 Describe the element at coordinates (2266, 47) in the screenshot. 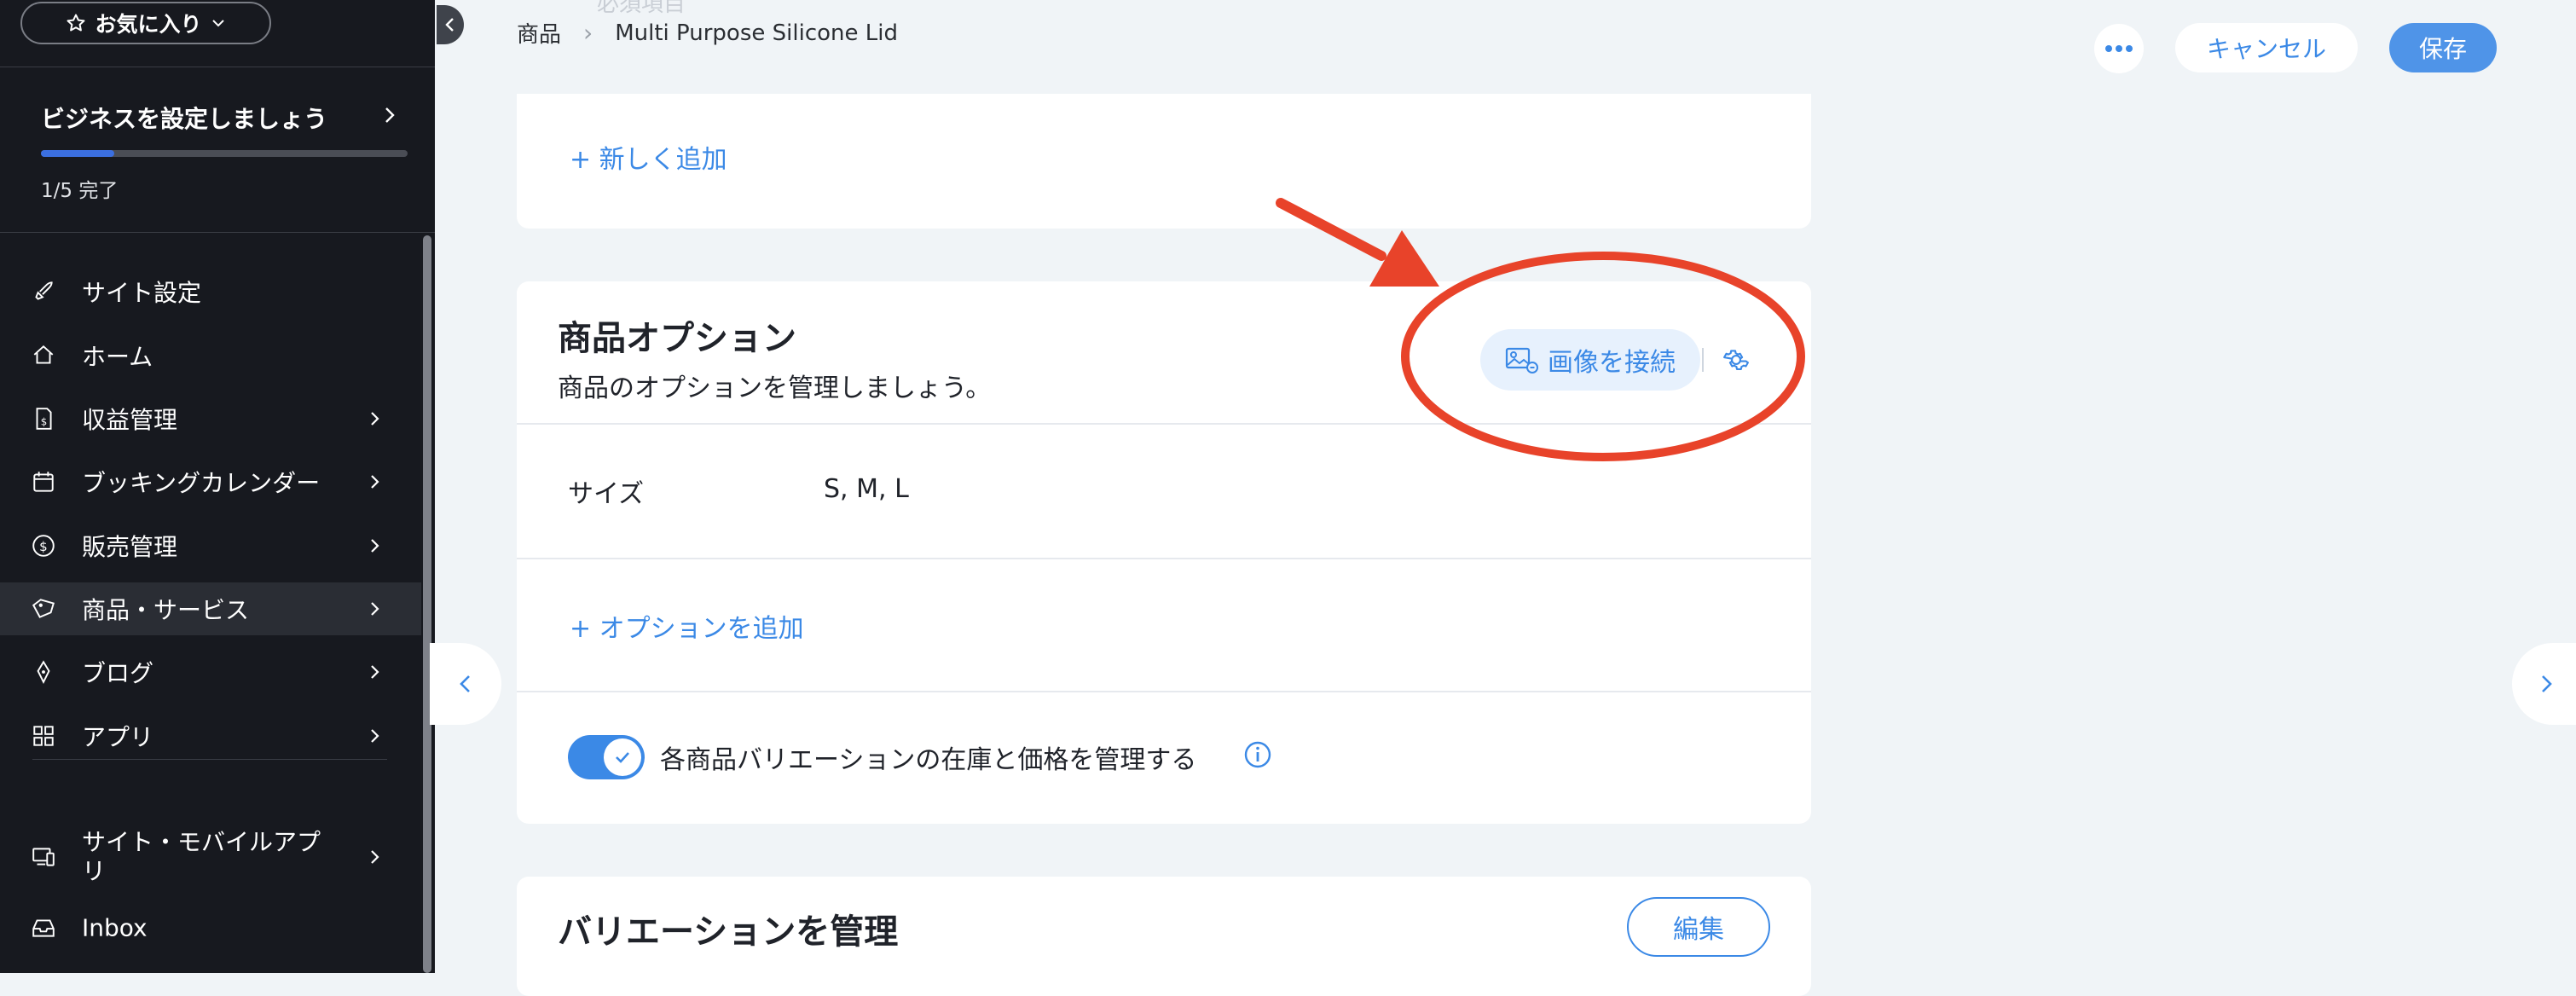

I see `cancel-button: キャンセル` at that location.